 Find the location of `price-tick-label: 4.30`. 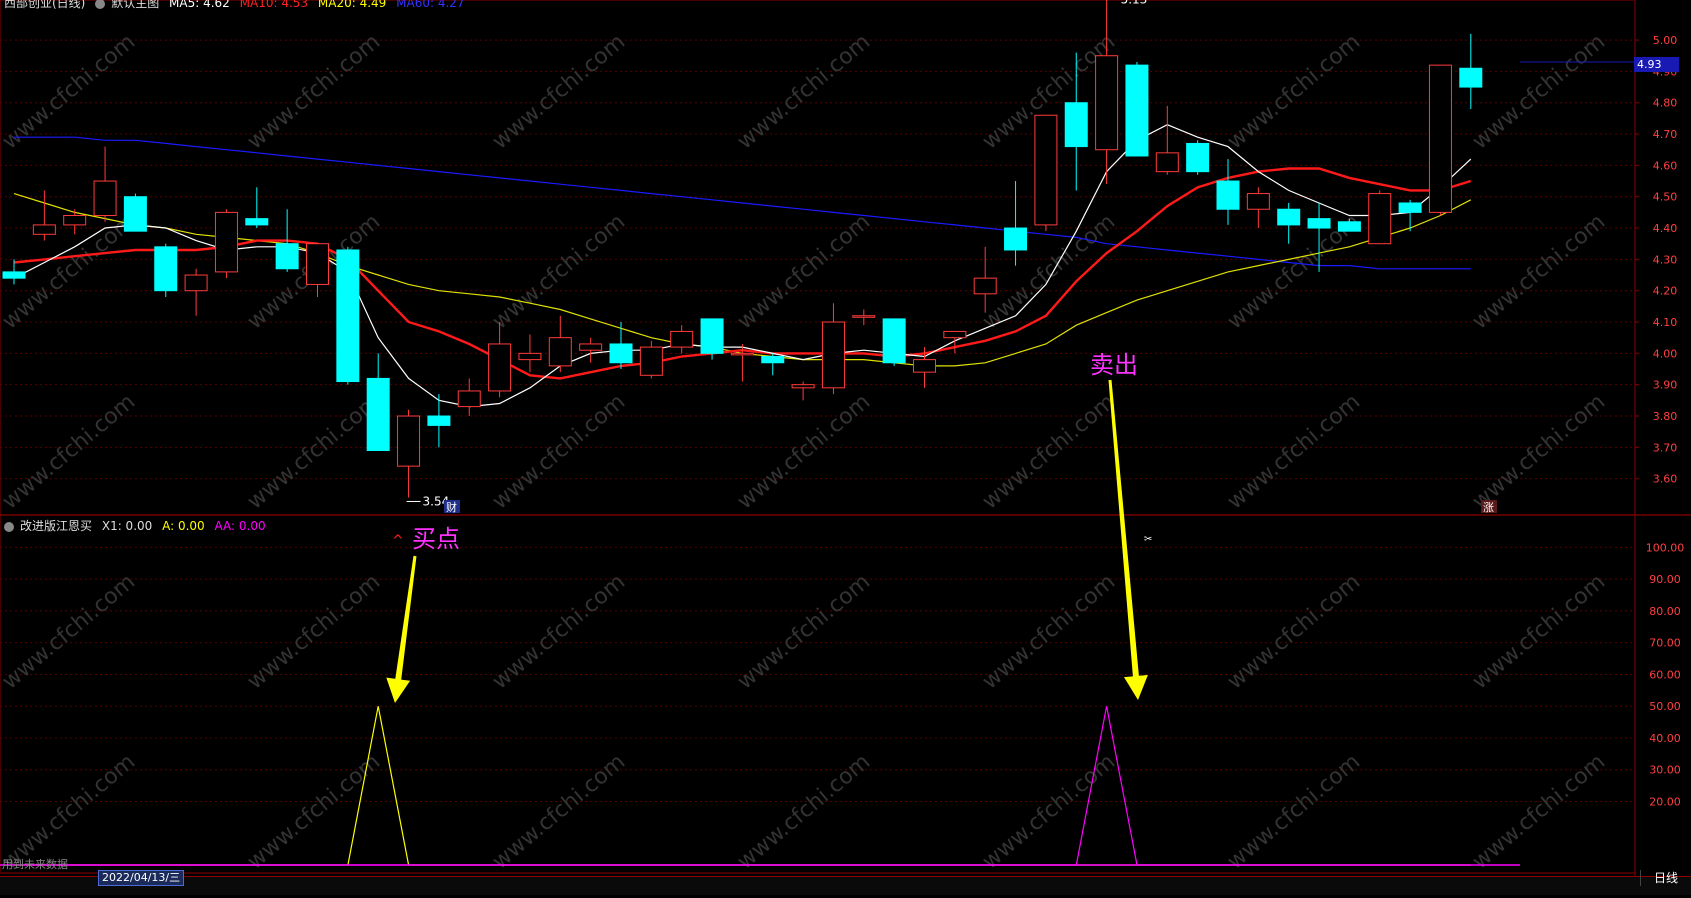

price-tick-label: 4.30 is located at coordinates (1665, 259).